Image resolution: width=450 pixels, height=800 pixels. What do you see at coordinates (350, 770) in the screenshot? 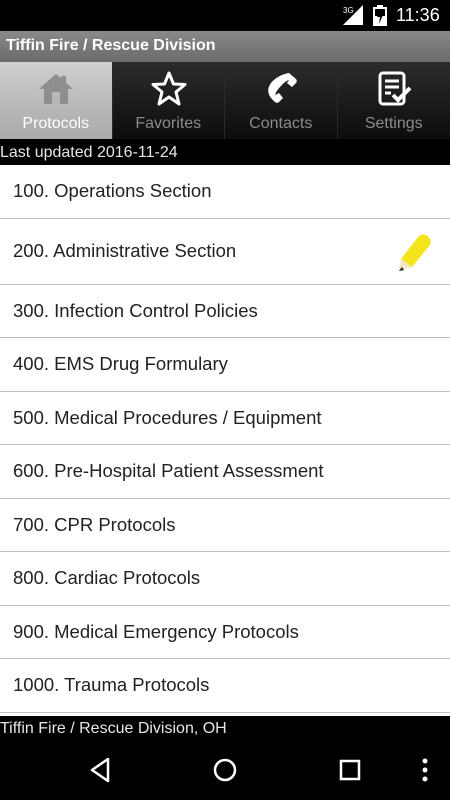
I see `recents-square-icon` at bounding box center [350, 770].